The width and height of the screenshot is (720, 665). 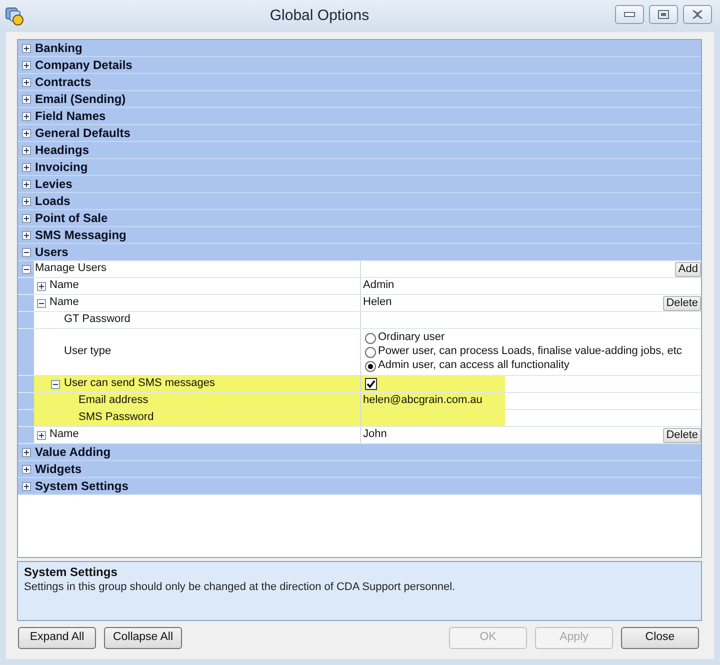 I want to click on category-header: Loads, so click(x=359, y=201).